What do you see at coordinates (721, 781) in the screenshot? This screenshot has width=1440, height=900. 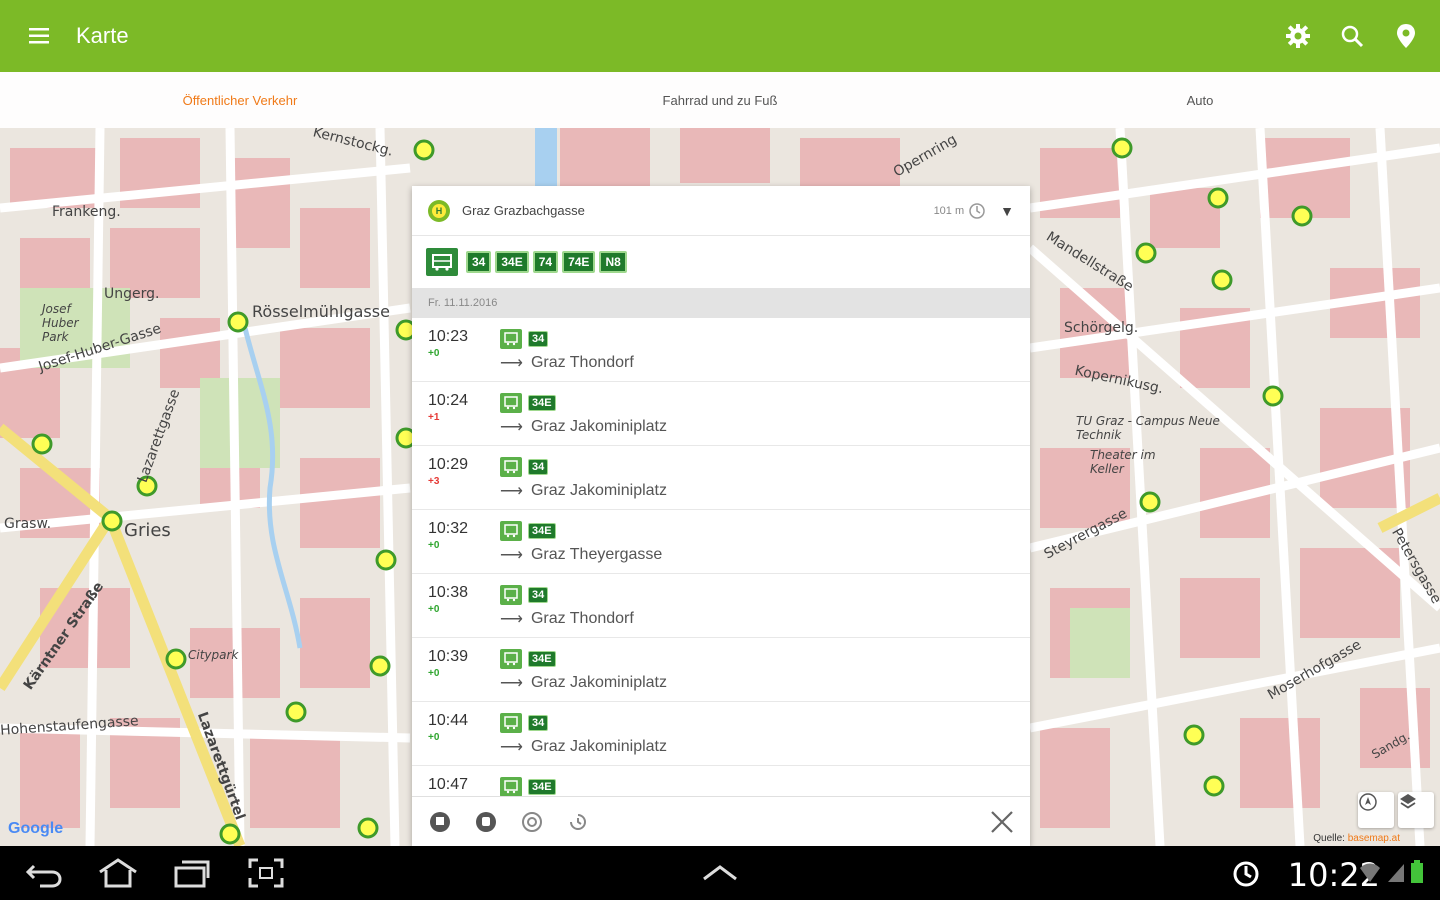 I see `departure-row: 10:47 34E` at bounding box center [721, 781].